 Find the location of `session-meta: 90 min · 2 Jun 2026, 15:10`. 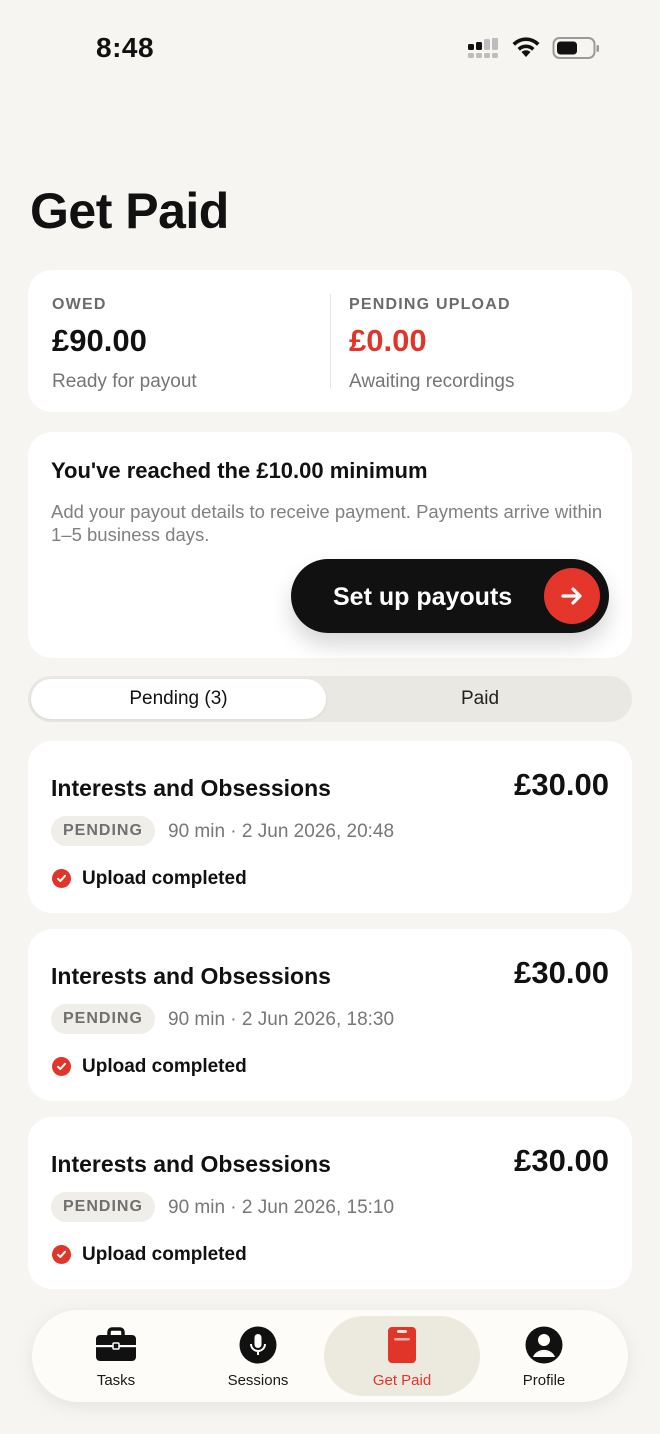

session-meta: 90 min · 2 Jun 2026, 15:10 is located at coordinates (281, 1207).